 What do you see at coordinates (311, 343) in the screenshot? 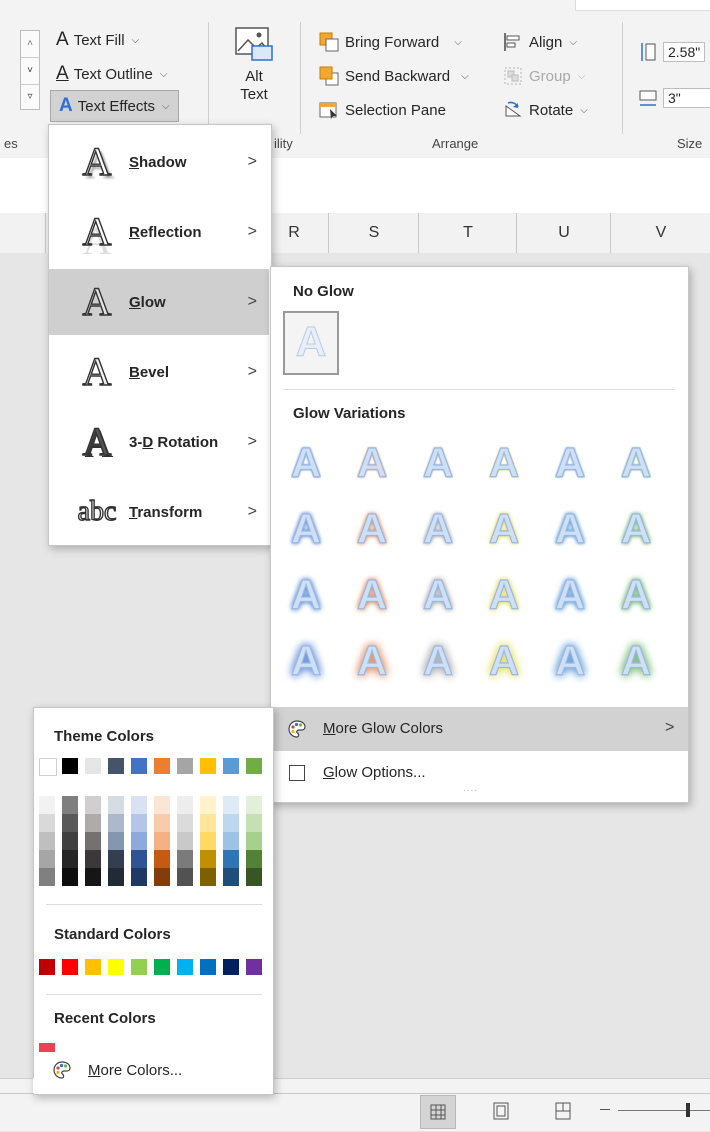
I see `no-glow-option: A` at bounding box center [311, 343].